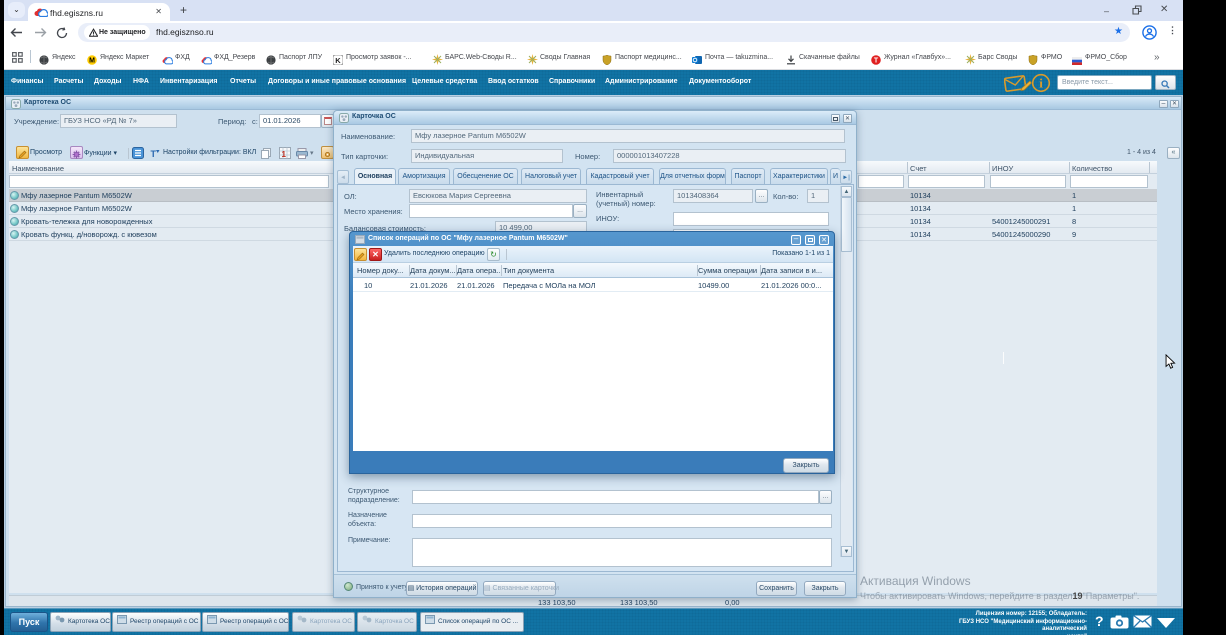  Describe the element at coordinates (92, 61) in the screenshot. I see `svg-text: M` at that location.